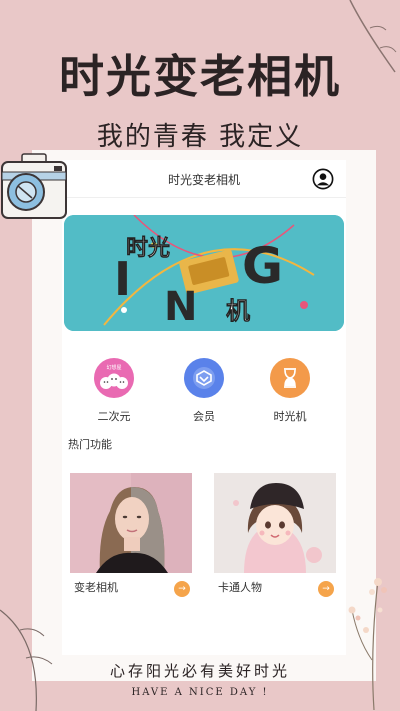 The height and width of the screenshot is (711, 400). I want to click on anime-faces-icon: 幻想屋, so click(114, 378).